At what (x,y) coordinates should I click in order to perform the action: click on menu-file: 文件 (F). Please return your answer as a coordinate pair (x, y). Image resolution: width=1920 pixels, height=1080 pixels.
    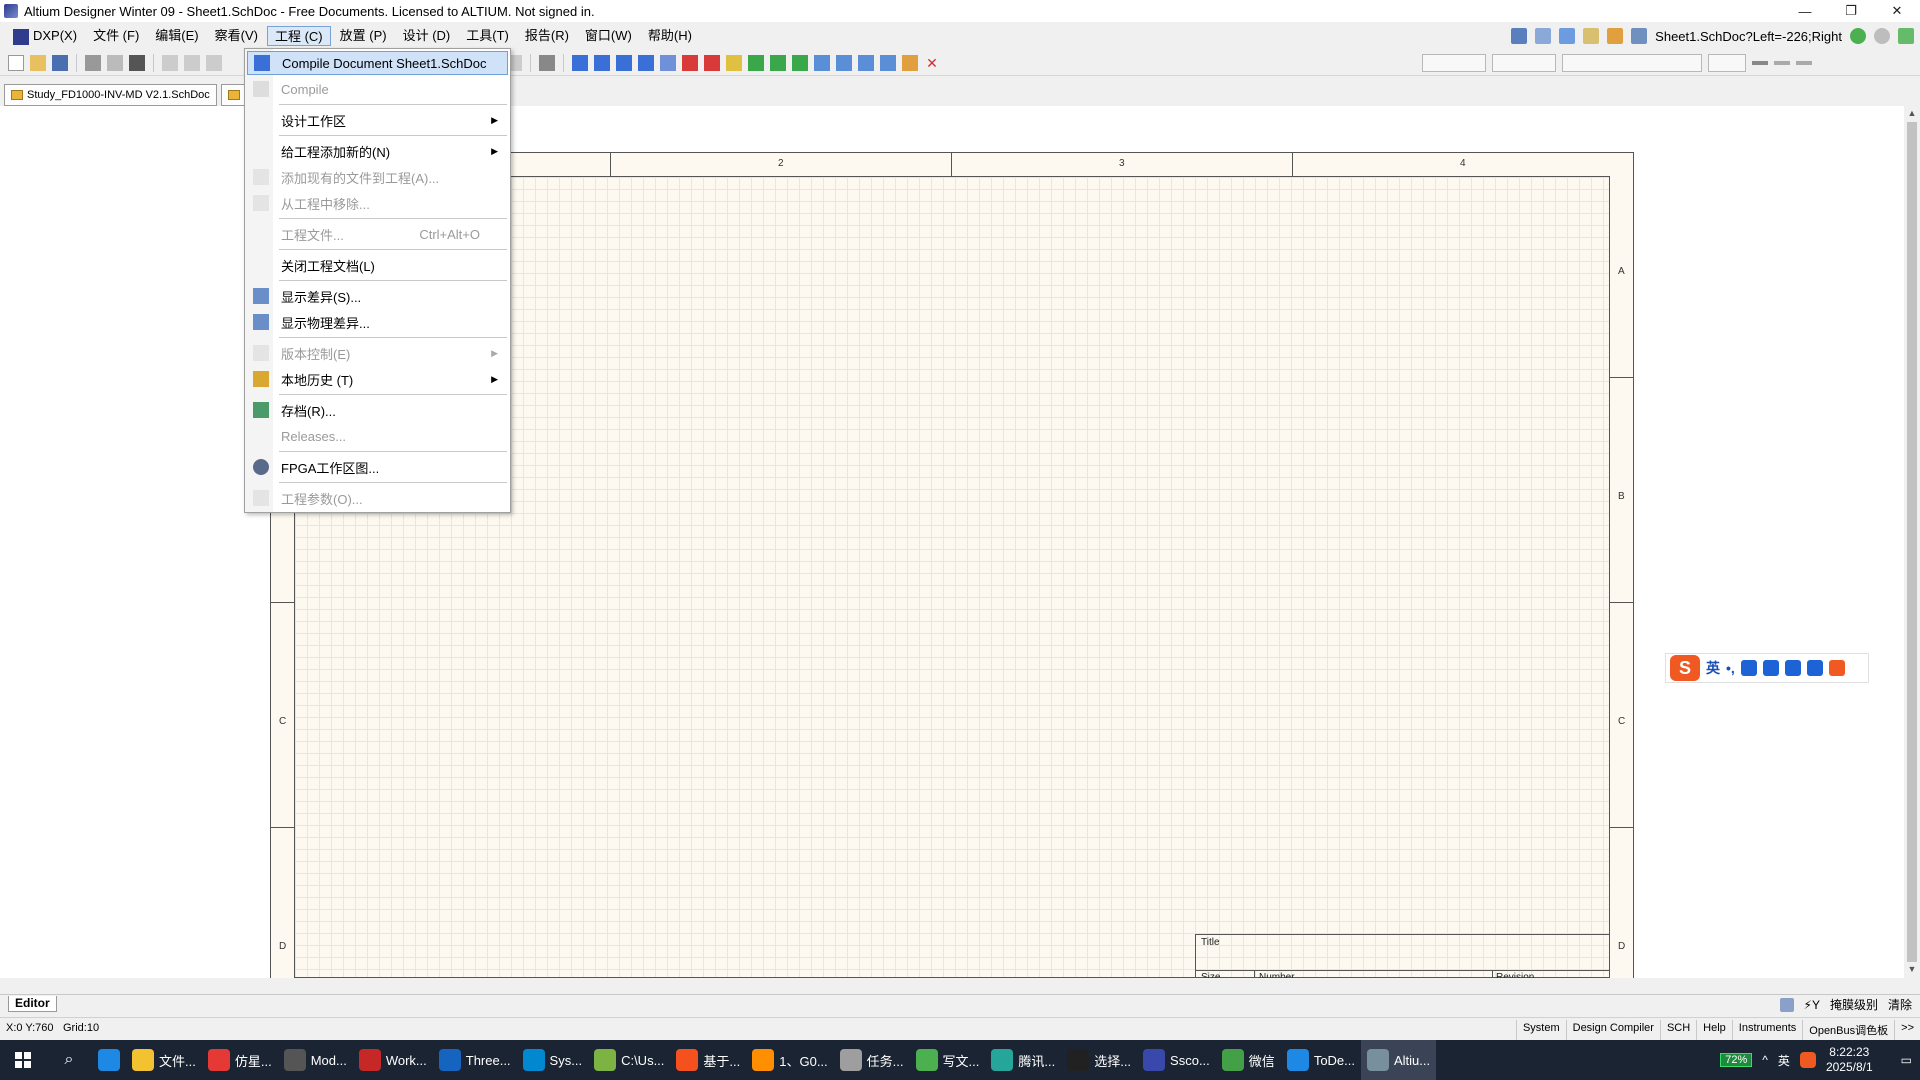
    Looking at the image, I should click on (116, 36).